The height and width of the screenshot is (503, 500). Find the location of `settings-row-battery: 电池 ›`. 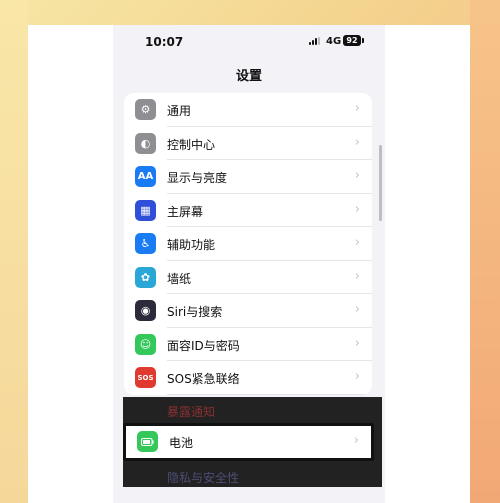

settings-row-battery: 电池 › is located at coordinates (248, 442).